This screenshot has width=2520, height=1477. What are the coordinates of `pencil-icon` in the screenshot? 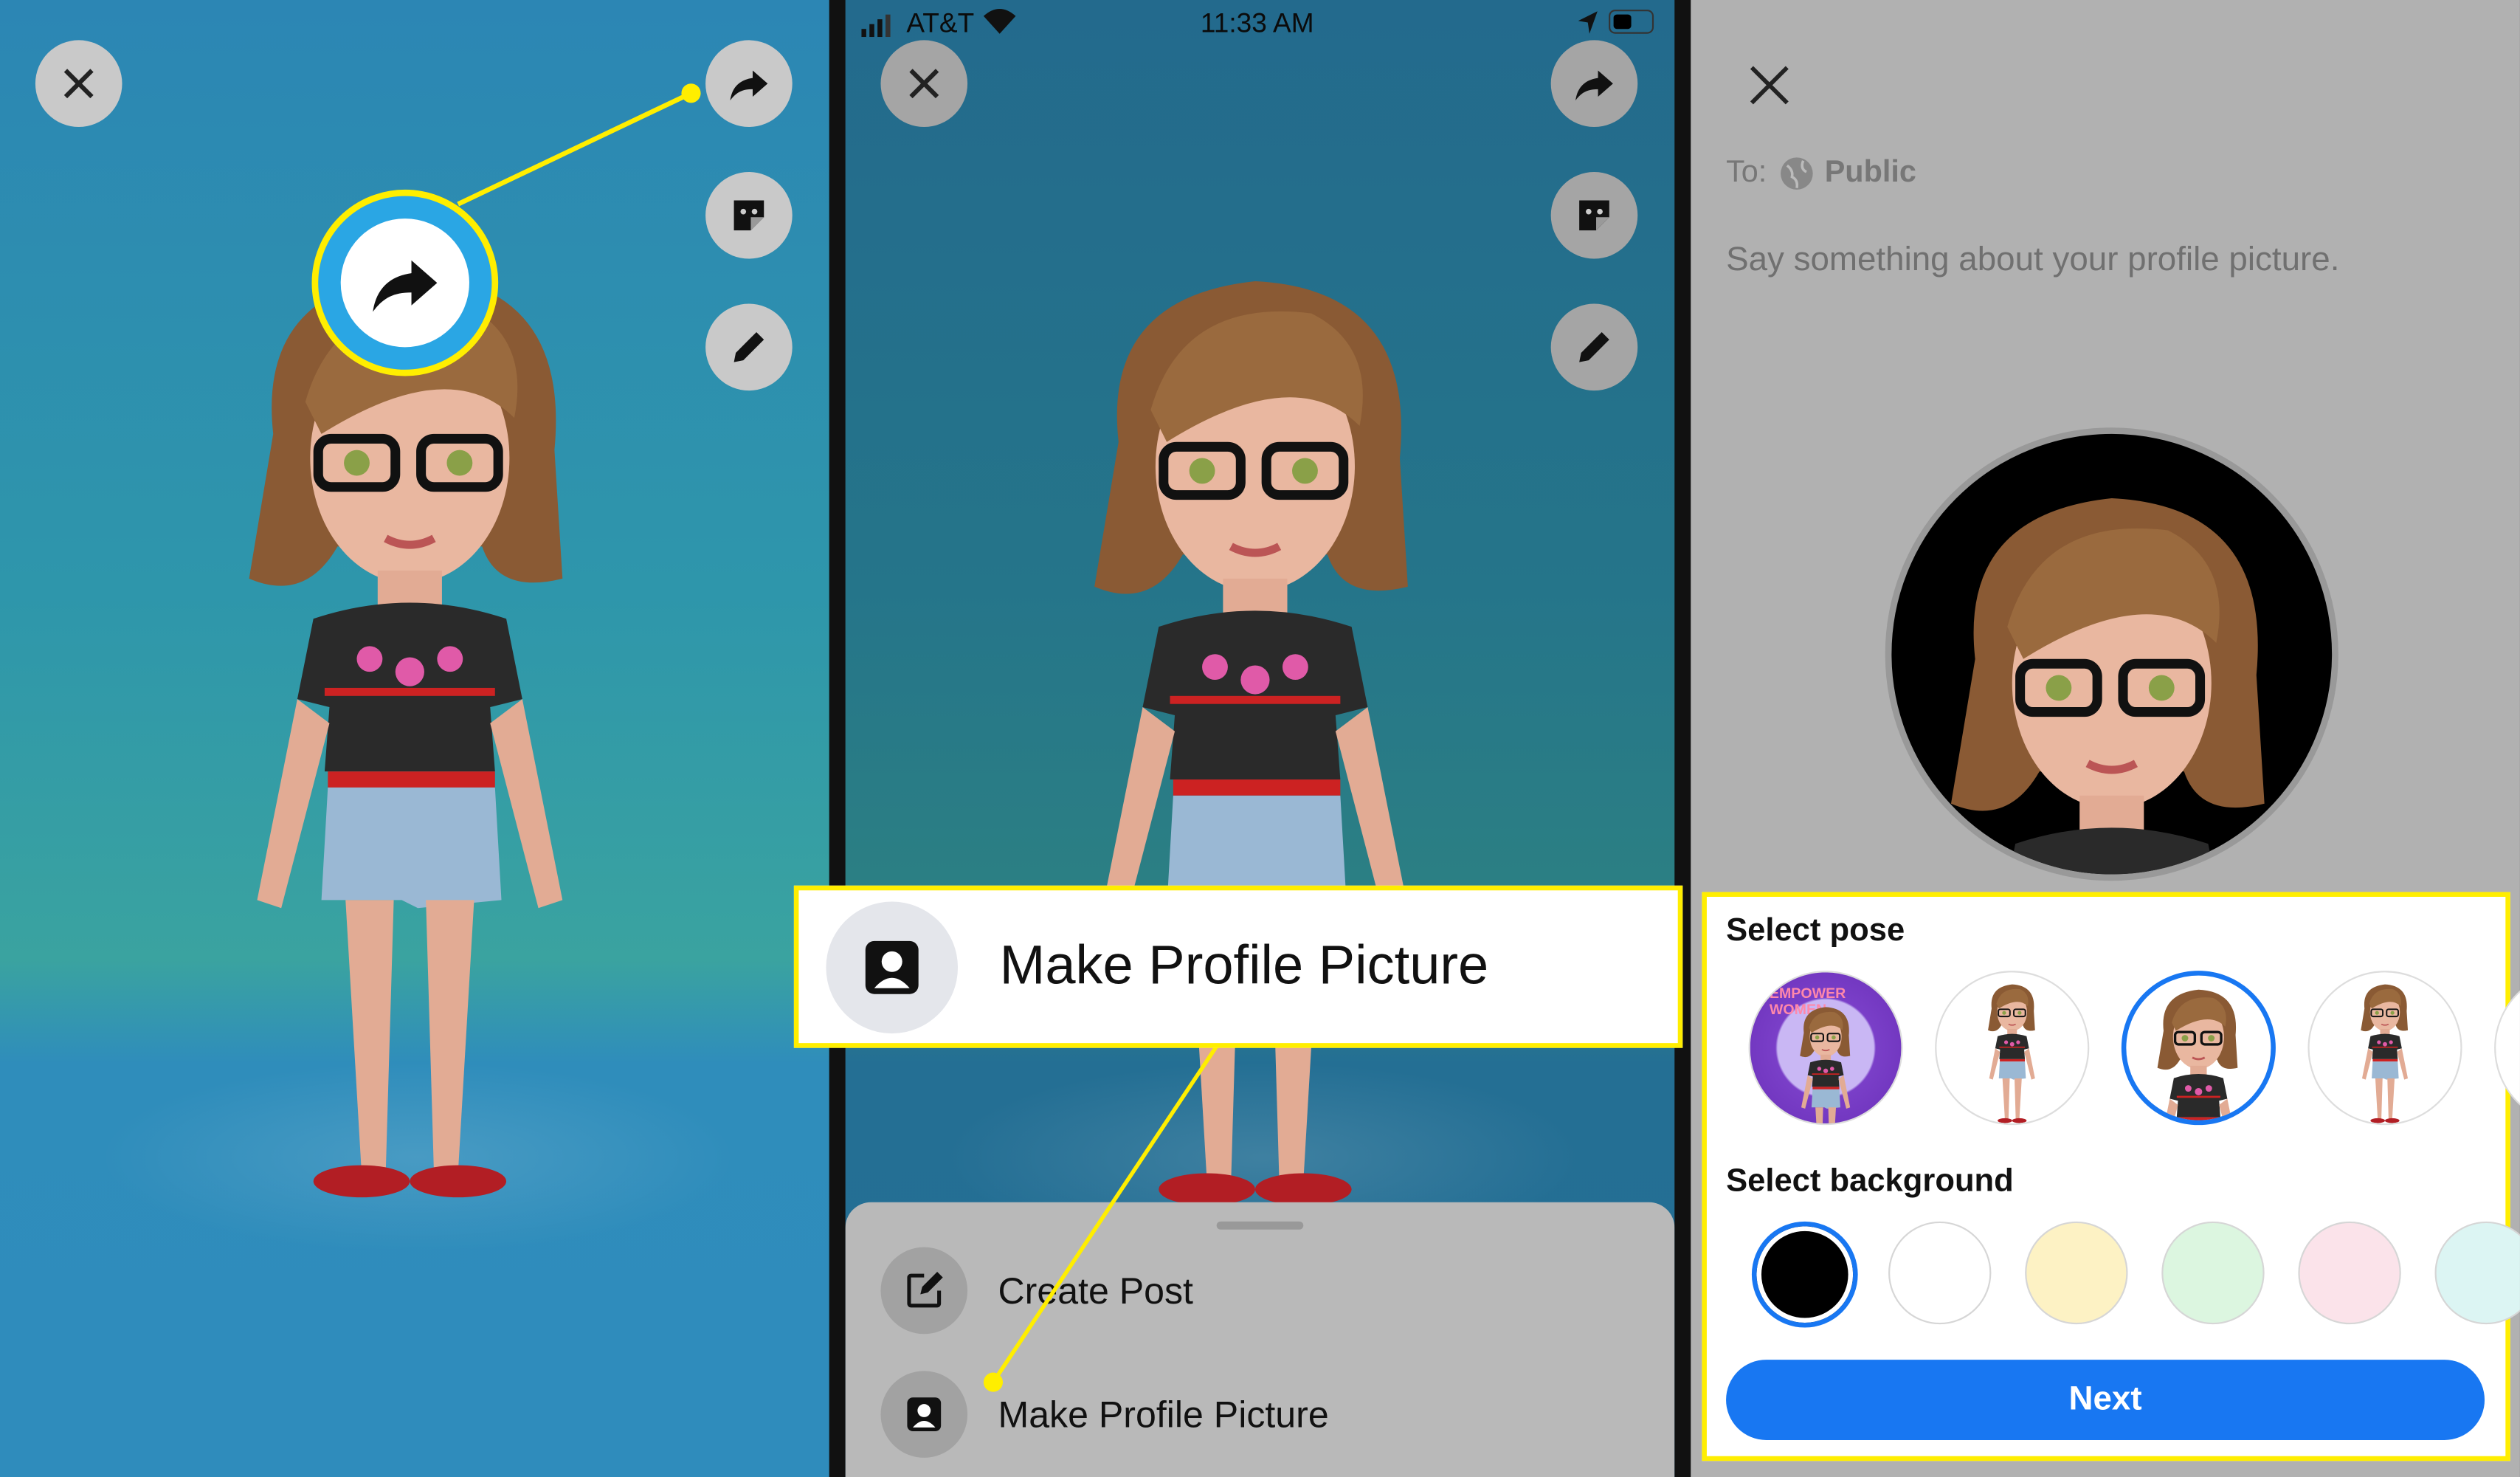 It's located at (1595, 347).